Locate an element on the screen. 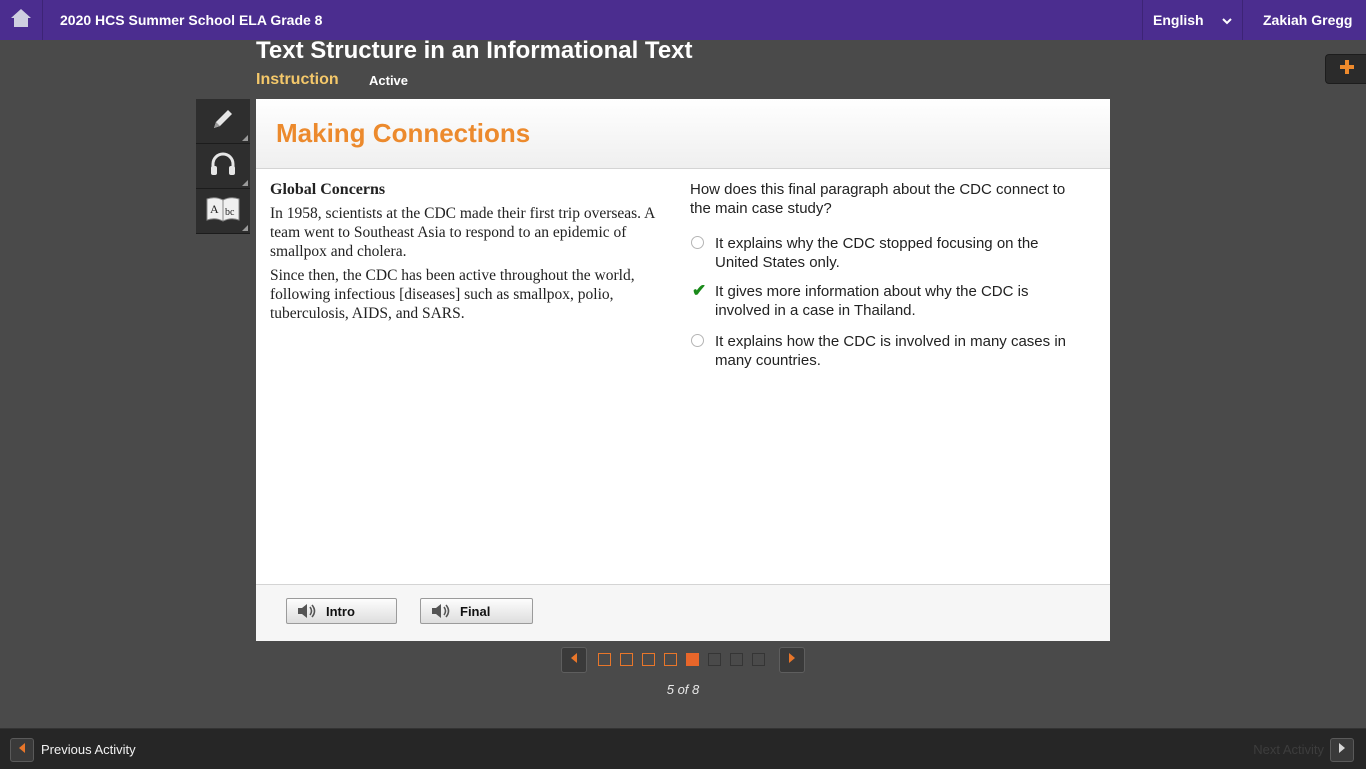  notes-tool-button is located at coordinates (223, 121).